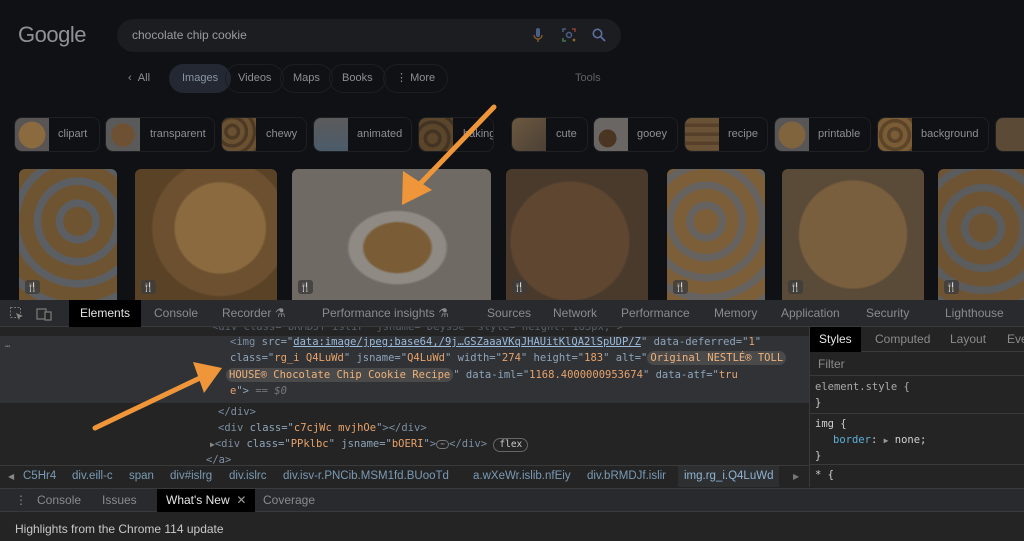 Image resolution: width=1024 pixels, height=541 pixels. Describe the element at coordinates (831, 424) in the screenshot. I see `rule-selector: img {` at that location.